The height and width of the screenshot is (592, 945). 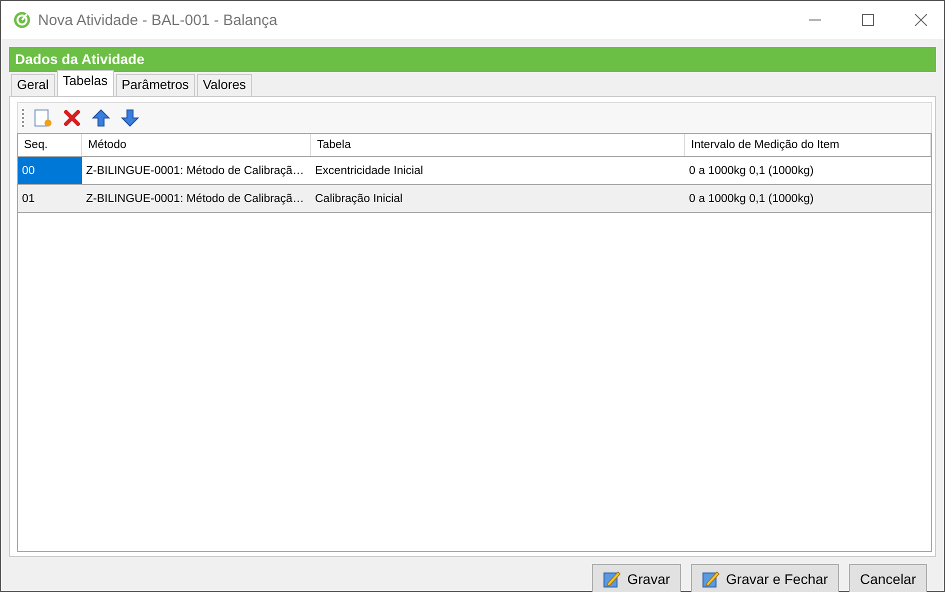 I want to click on app-logo-icon, so click(x=22, y=20).